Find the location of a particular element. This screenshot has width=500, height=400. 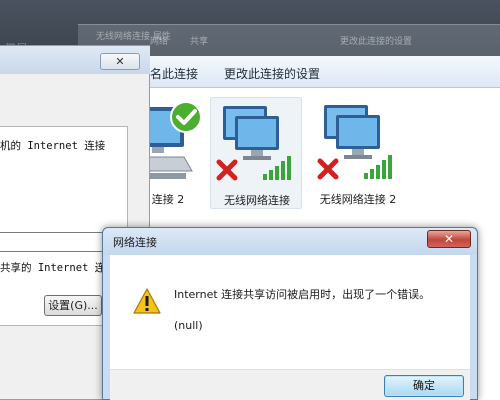

allow-sharing-text: 机的 Internet 连接 is located at coordinates (53, 146).